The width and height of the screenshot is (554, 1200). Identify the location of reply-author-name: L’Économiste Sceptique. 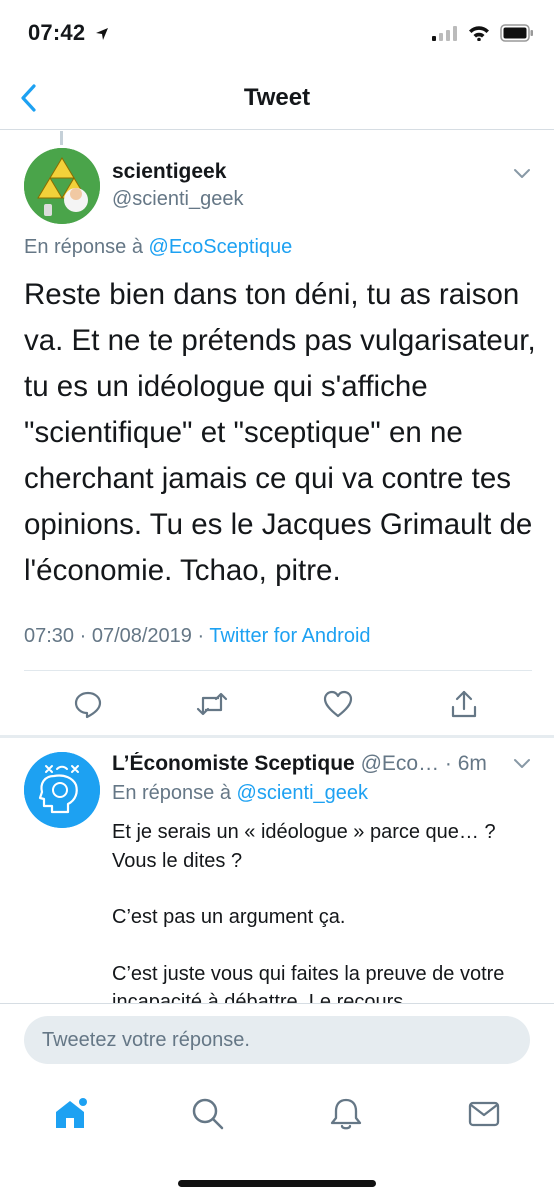
(233, 763).